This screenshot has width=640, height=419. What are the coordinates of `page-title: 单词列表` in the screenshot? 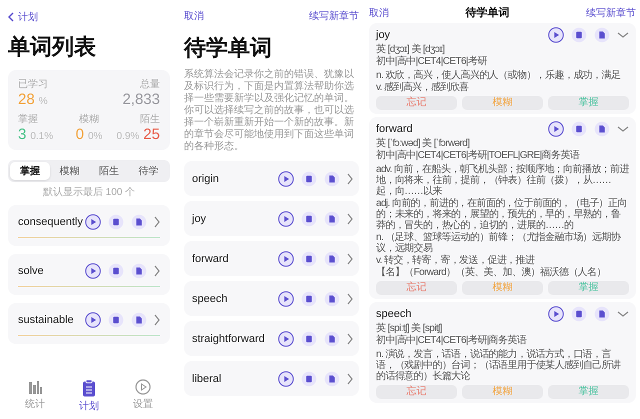 It's located at (52, 47).